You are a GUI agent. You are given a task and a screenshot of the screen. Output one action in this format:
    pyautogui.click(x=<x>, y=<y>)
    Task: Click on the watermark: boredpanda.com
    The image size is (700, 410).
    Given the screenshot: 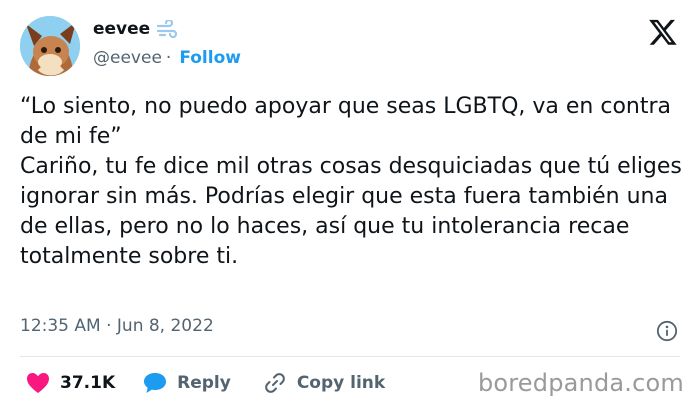 What is the action you would take?
    pyautogui.click(x=580, y=383)
    